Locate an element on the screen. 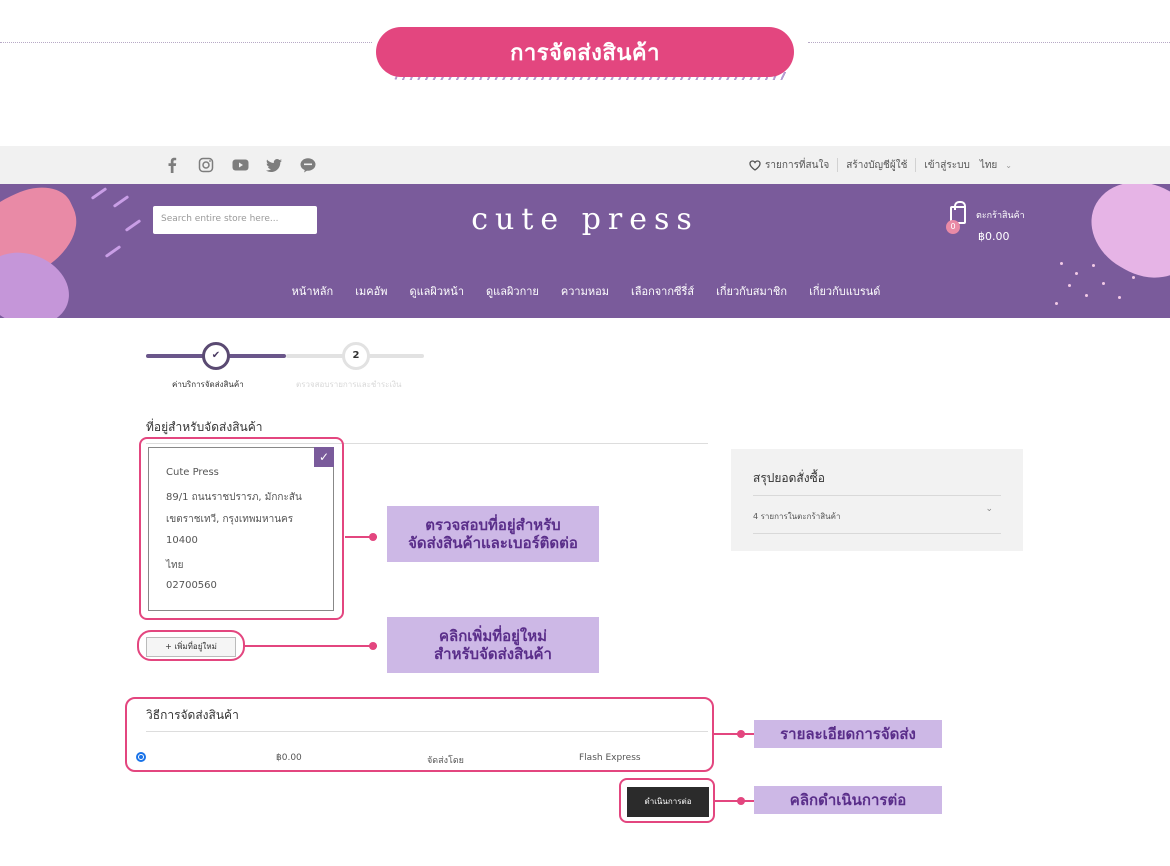  shipping-address-title: ที่อยู่สำหรับจัดส่งสินค้า is located at coordinates (204, 427).